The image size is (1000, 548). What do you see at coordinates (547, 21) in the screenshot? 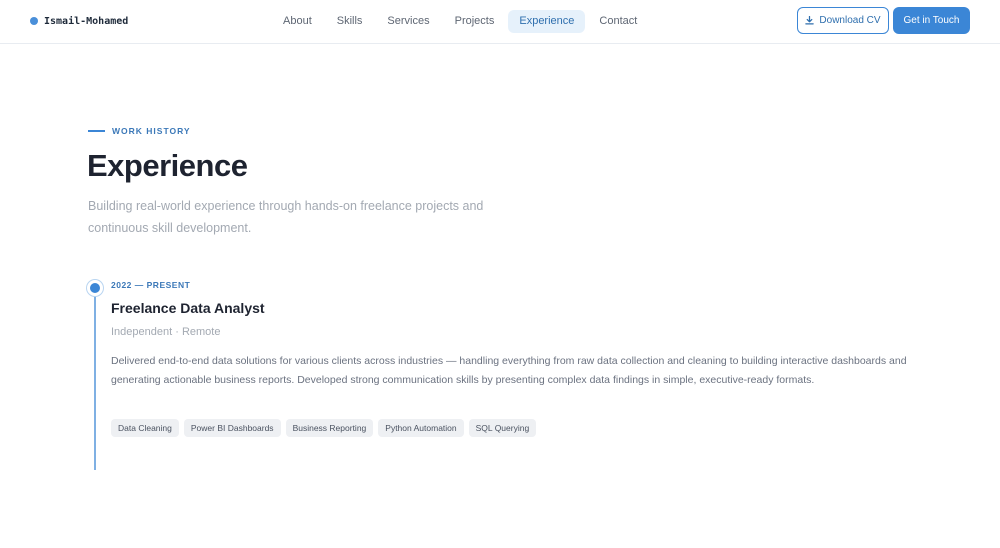
I see `nav-link-experience: Experience` at bounding box center [547, 21].